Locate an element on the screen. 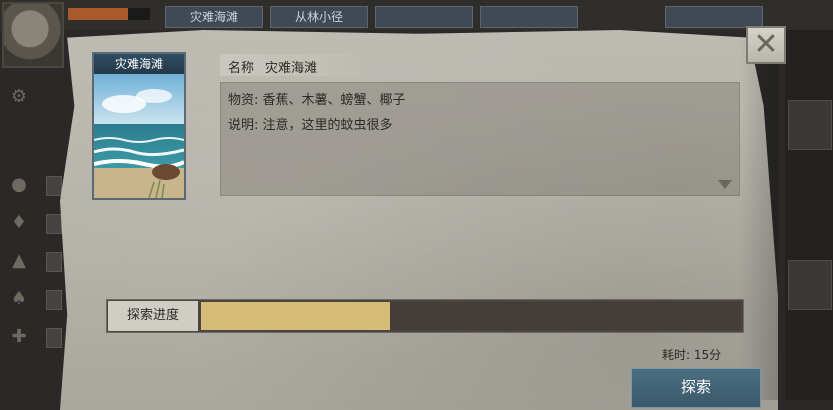 This screenshot has height=410, width=833. fire-icon: ♠ is located at coordinates (19, 298).